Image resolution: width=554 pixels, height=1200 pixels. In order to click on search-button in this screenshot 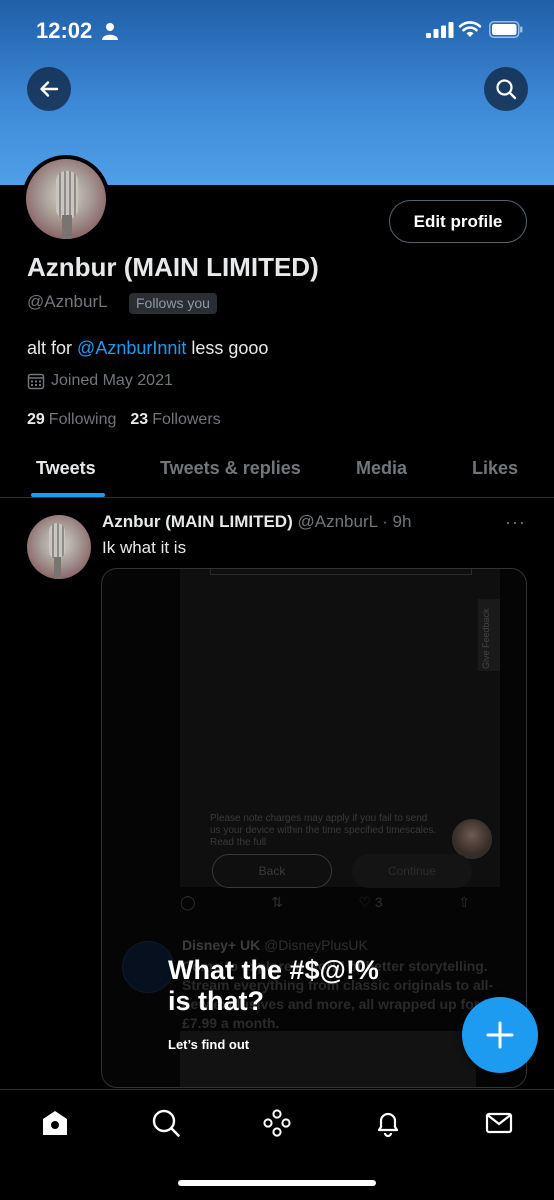, I will do `click(506, 89)`.